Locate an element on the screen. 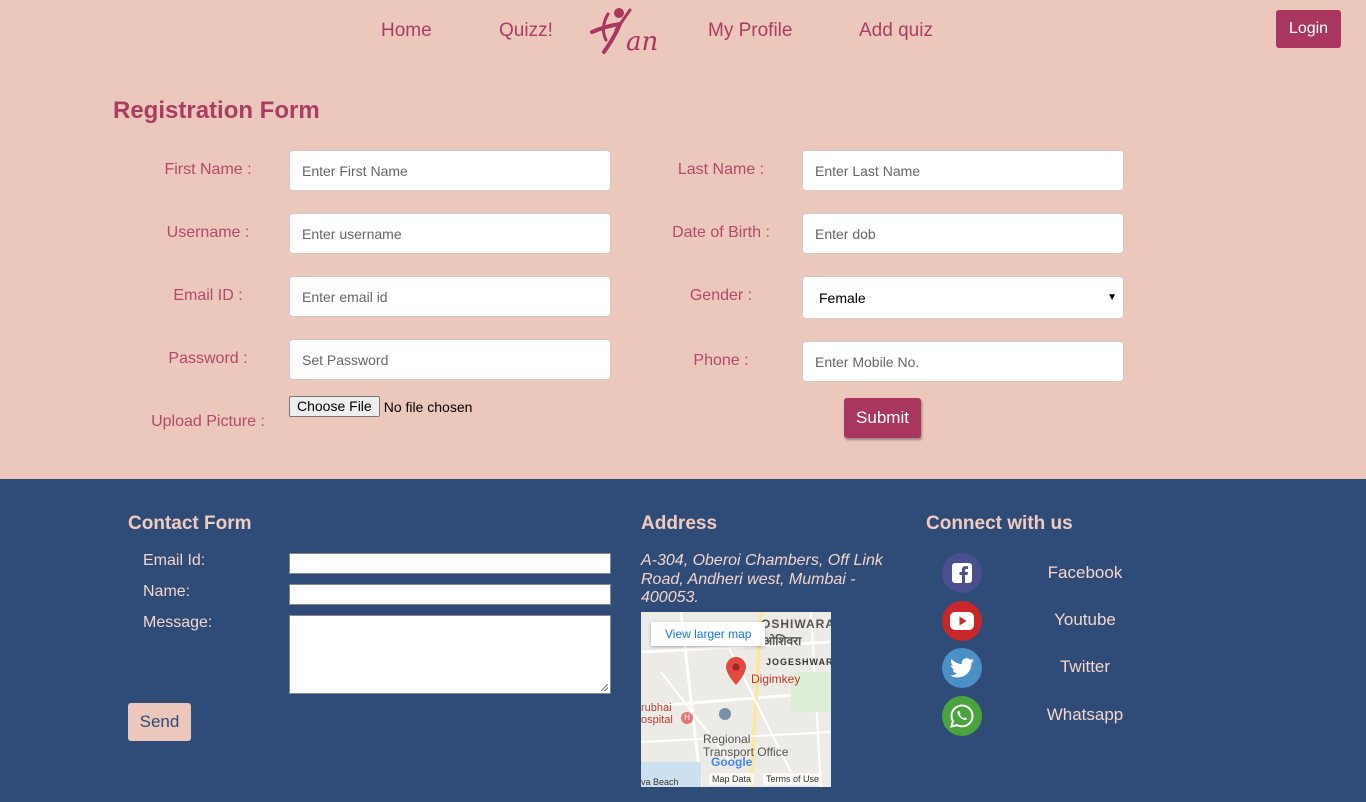 The image size is (1366, 802). twitter-icon is located at coordinates (962, 668).